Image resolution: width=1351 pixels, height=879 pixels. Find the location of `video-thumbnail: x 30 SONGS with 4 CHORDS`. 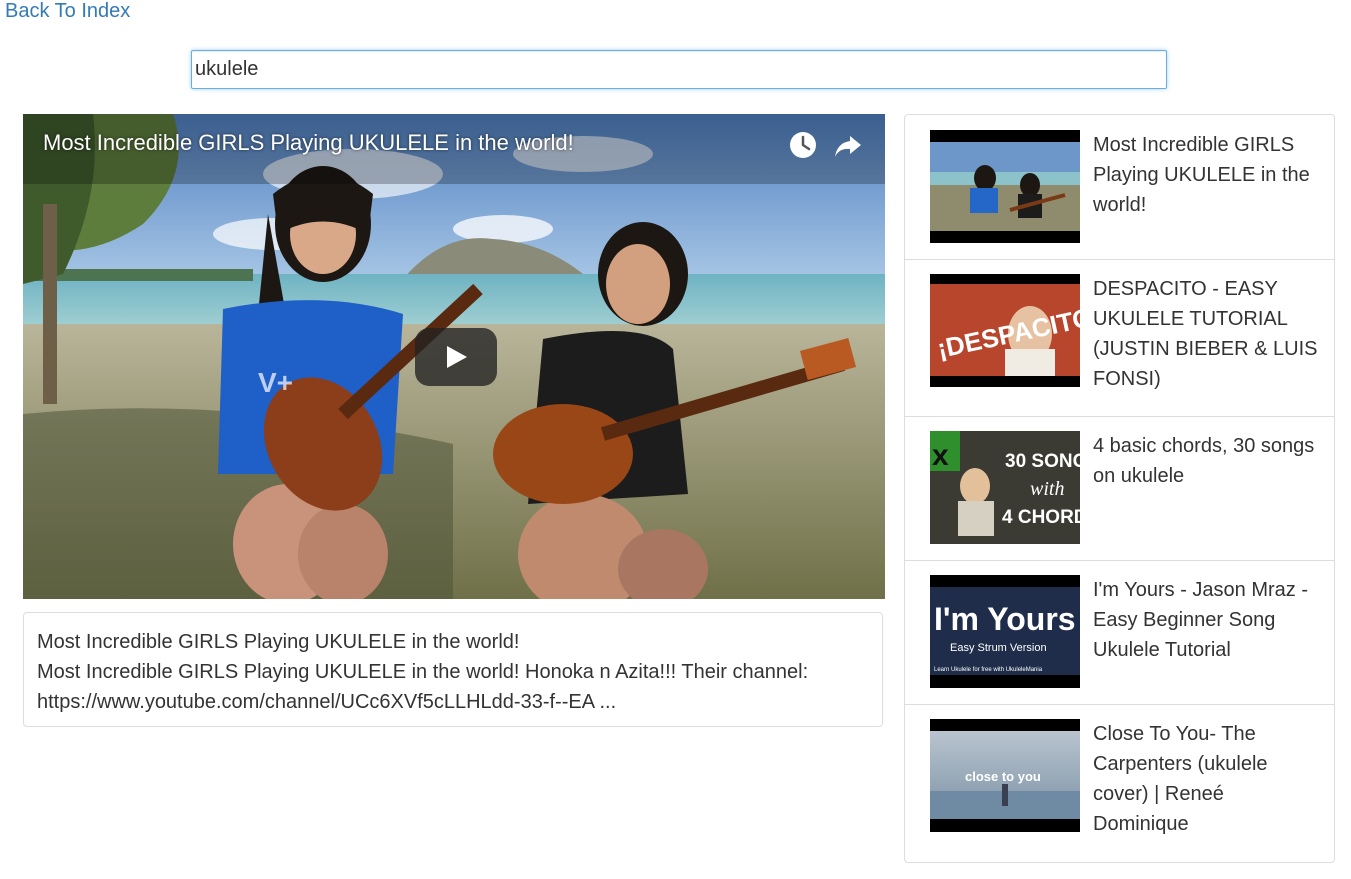

video-thumbnail: x 30 SONGS with 4 CHORDS is located at coordinates (1005, 487).